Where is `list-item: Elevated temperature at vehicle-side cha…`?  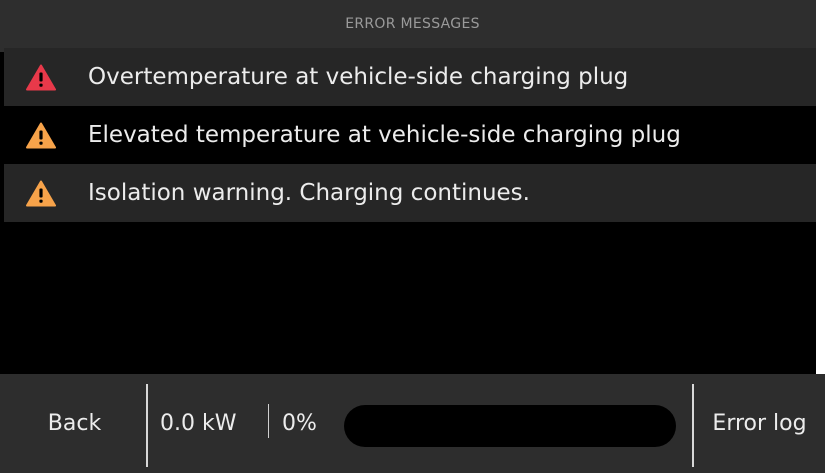
list-item: Elevated temperature at vehicle-side cha… is located at coordinates (410, 135).